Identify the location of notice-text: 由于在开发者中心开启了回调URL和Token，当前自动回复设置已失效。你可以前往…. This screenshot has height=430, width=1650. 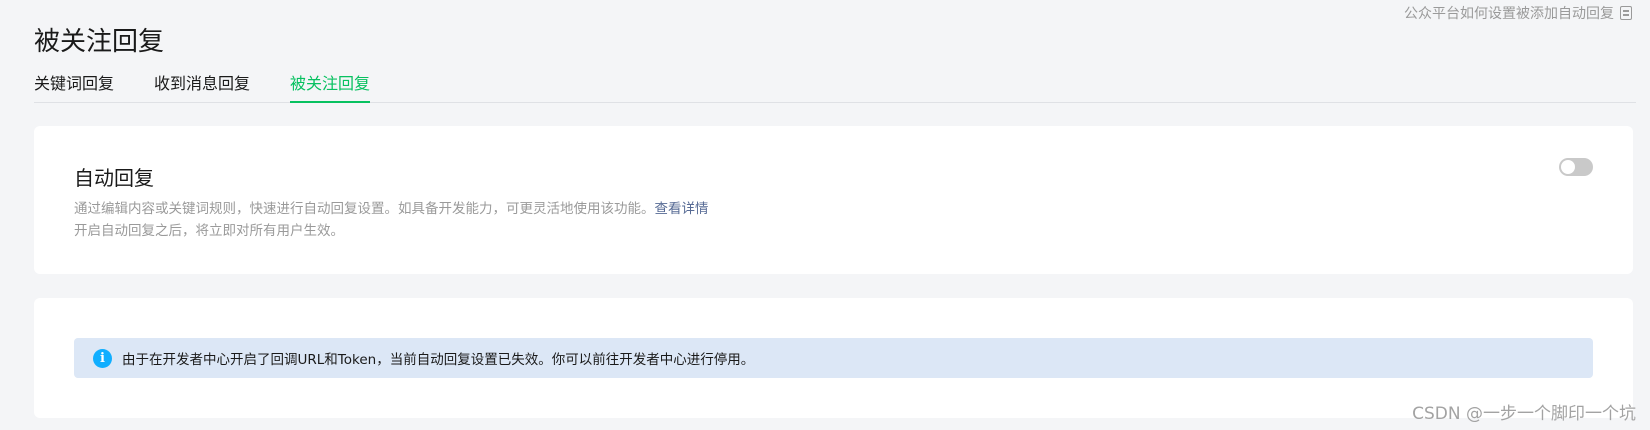
(438, 360).